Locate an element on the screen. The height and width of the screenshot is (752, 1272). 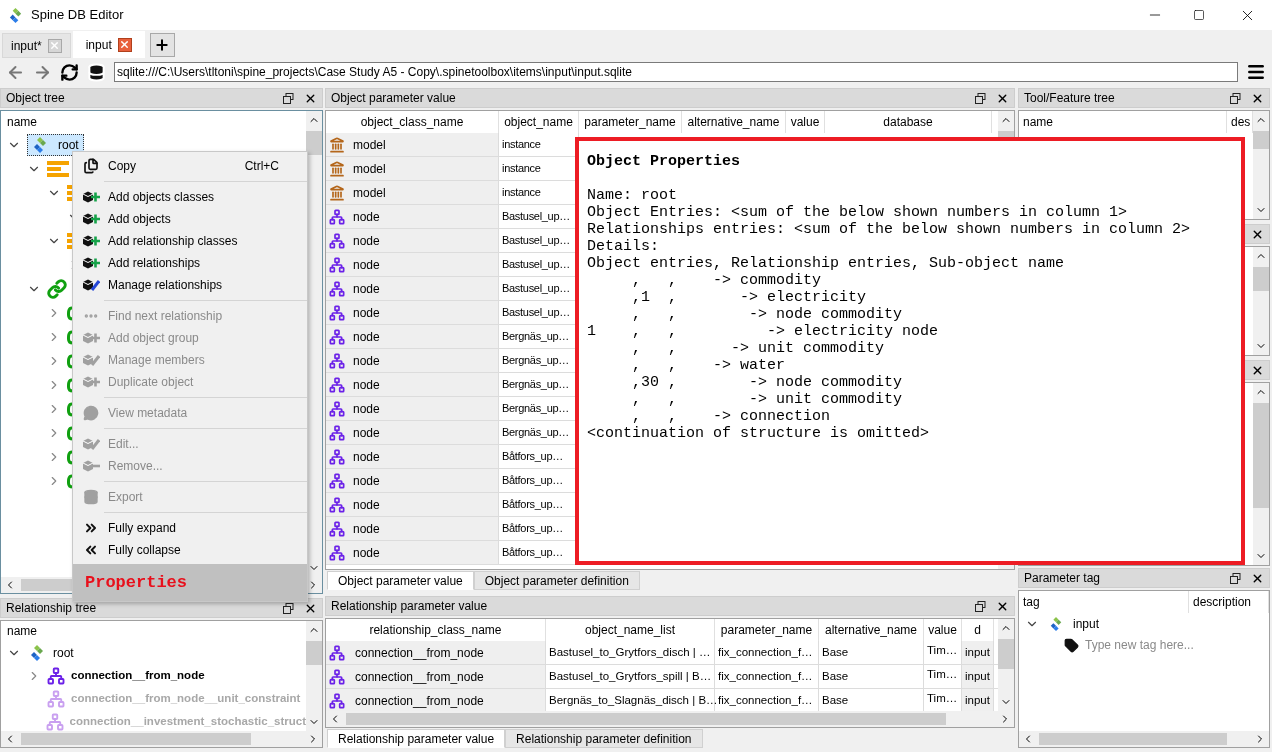
tab: Relationship parameter definition is located at coordinates (604, 738).